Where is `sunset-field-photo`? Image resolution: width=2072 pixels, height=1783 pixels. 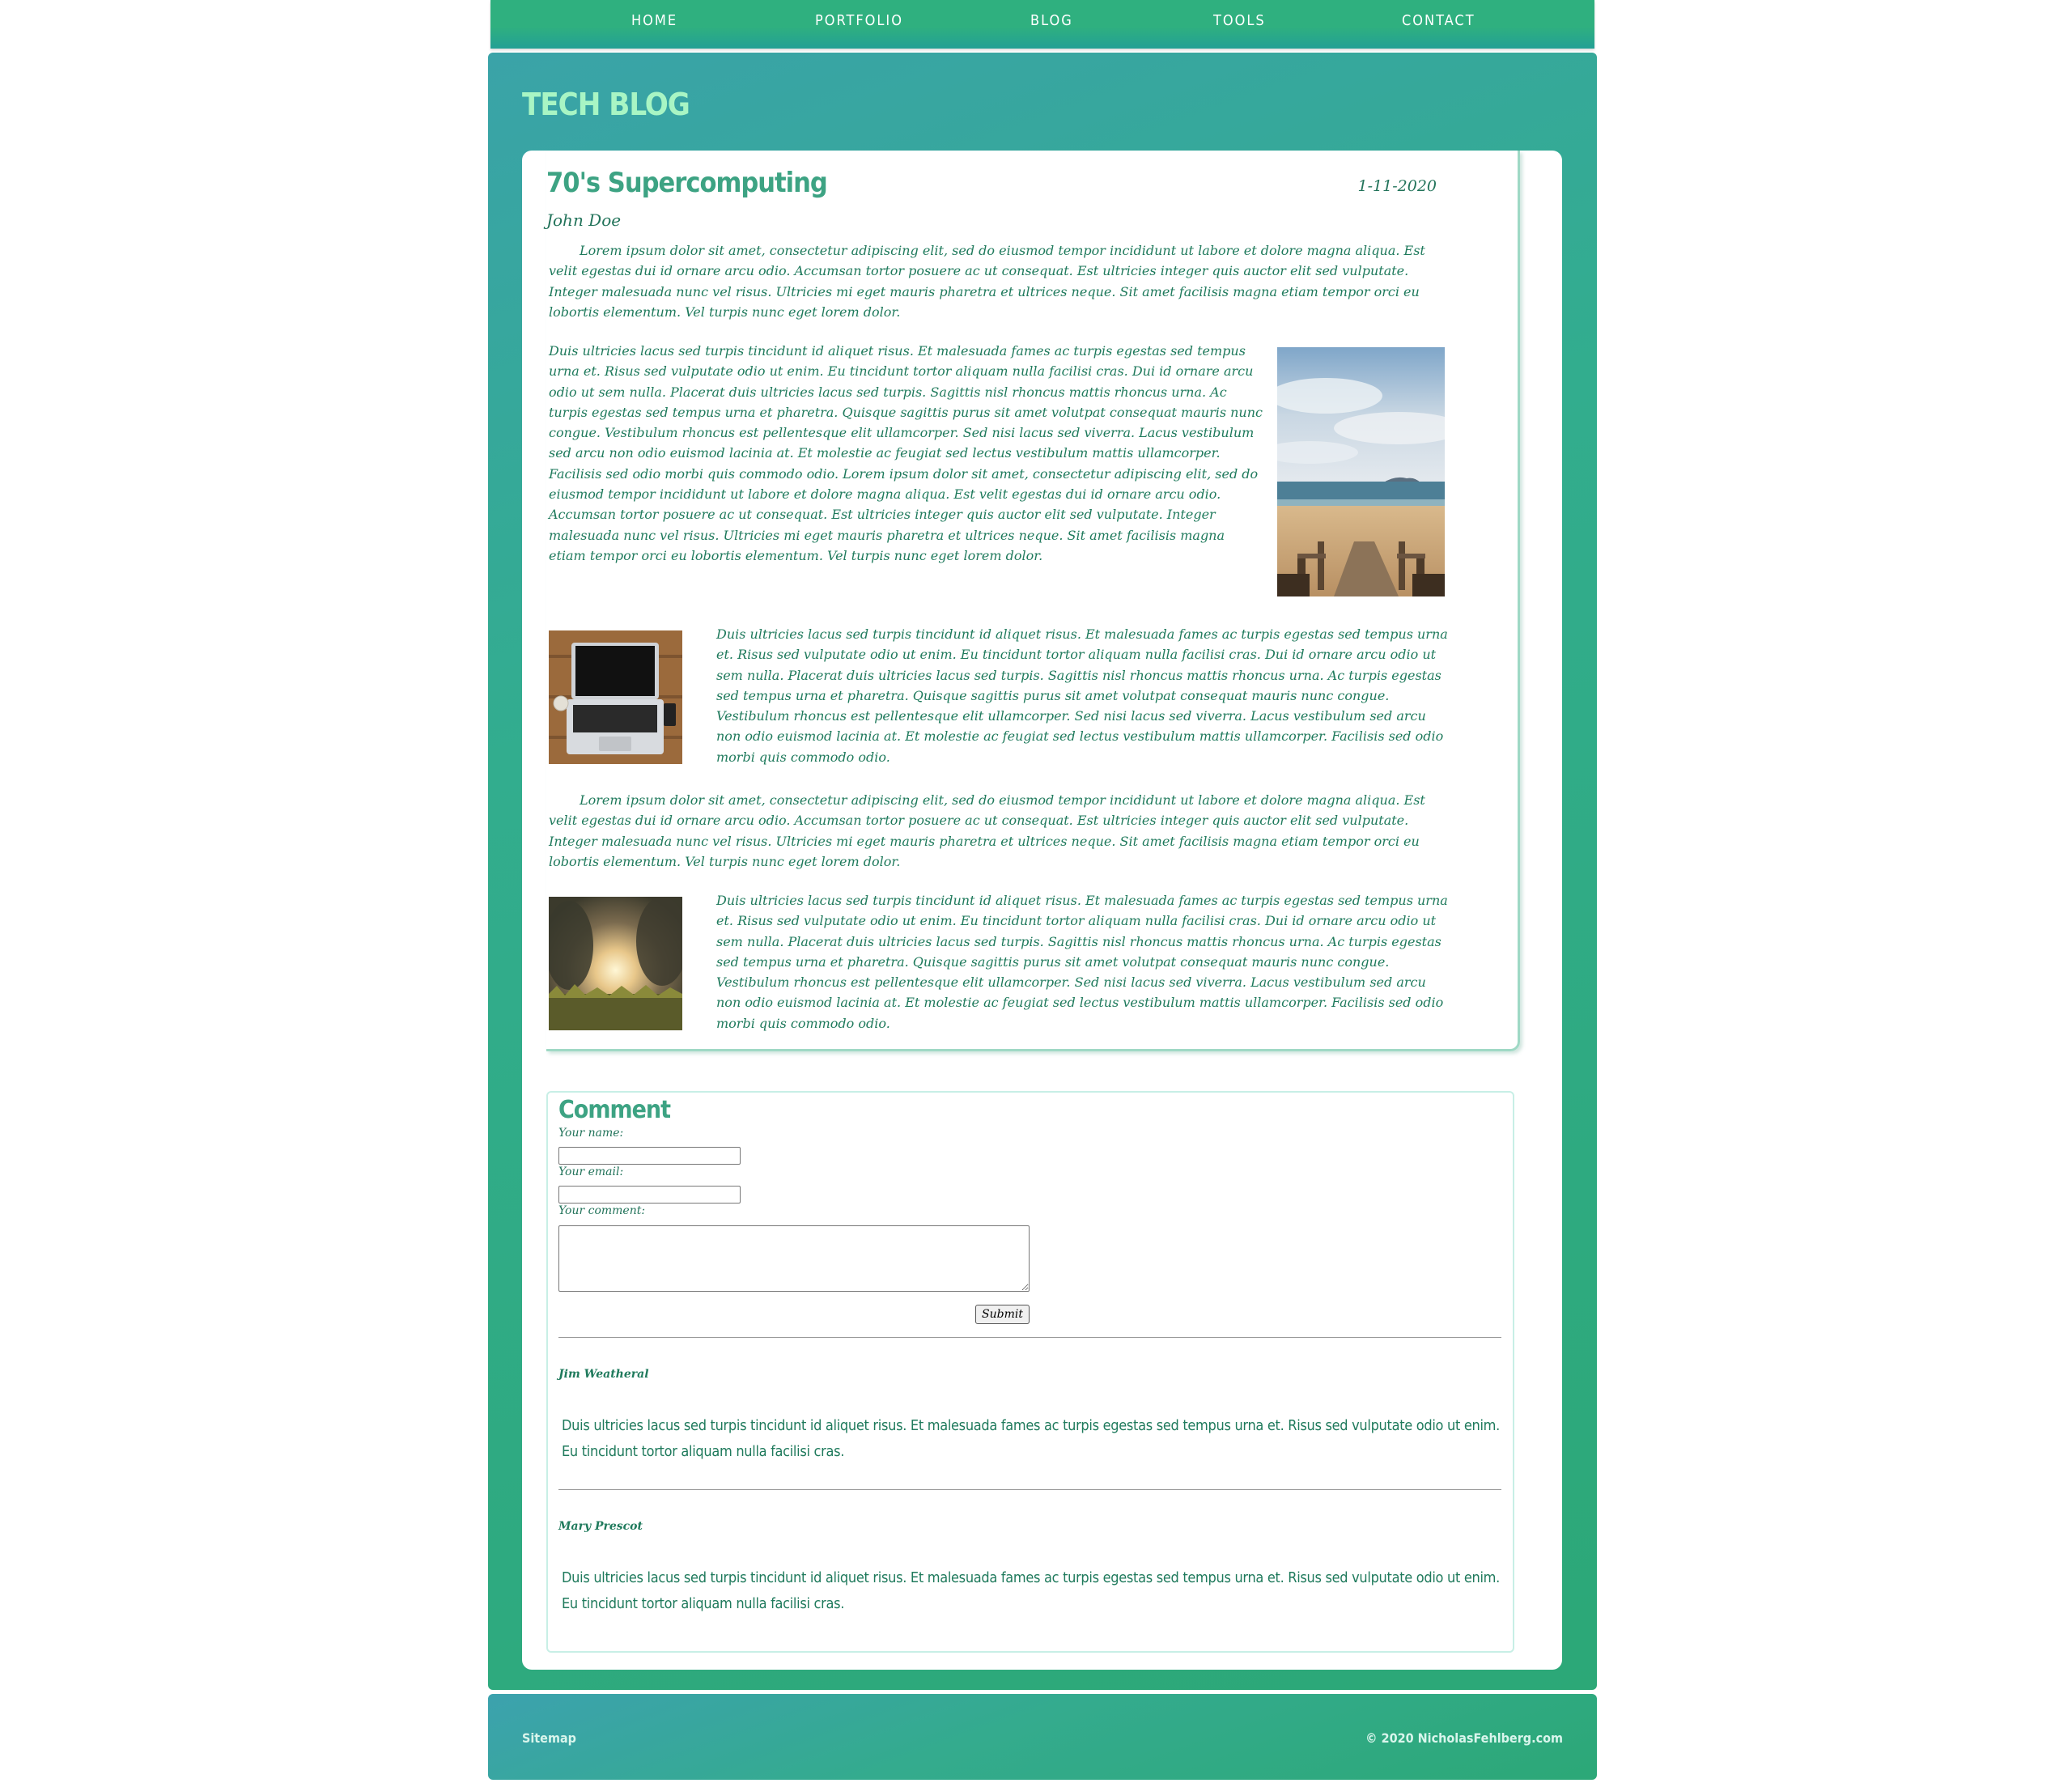
sunset-field-photo is located at coordinates (615, 963).